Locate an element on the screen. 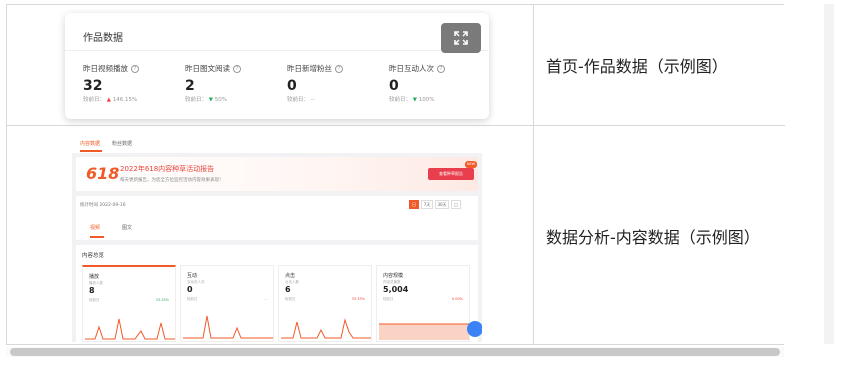 The image size is (847, 372). scrollbar-thumb is located at coordinates (395, 352).